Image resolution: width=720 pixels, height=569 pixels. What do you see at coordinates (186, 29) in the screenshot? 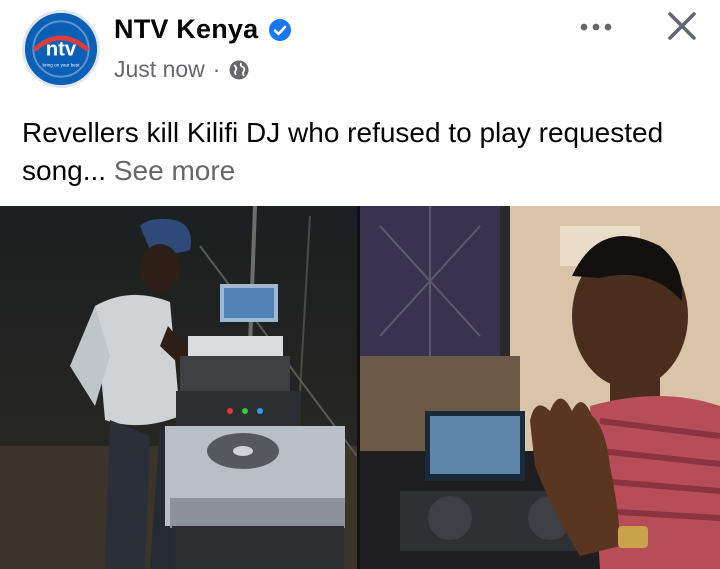
I see `page-name: NTV Kenya` at bounding box center [186, 29].